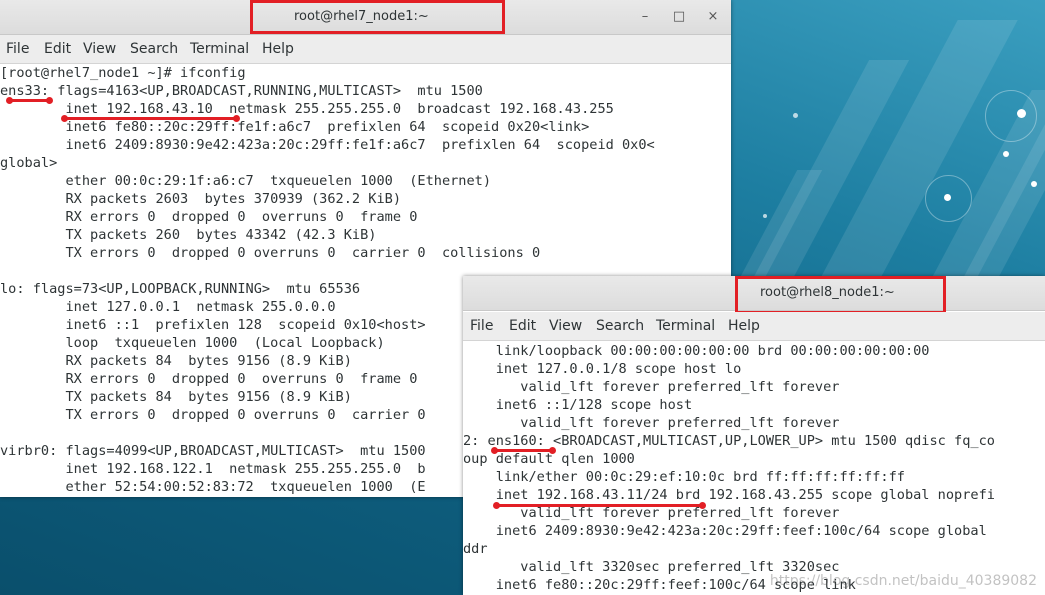  What do you see at coordinates (903, 581) in the screenshot?
I see `watermark-text: https://blog.csdn.net/baidu_40389082` at bounding box center [903, 581].